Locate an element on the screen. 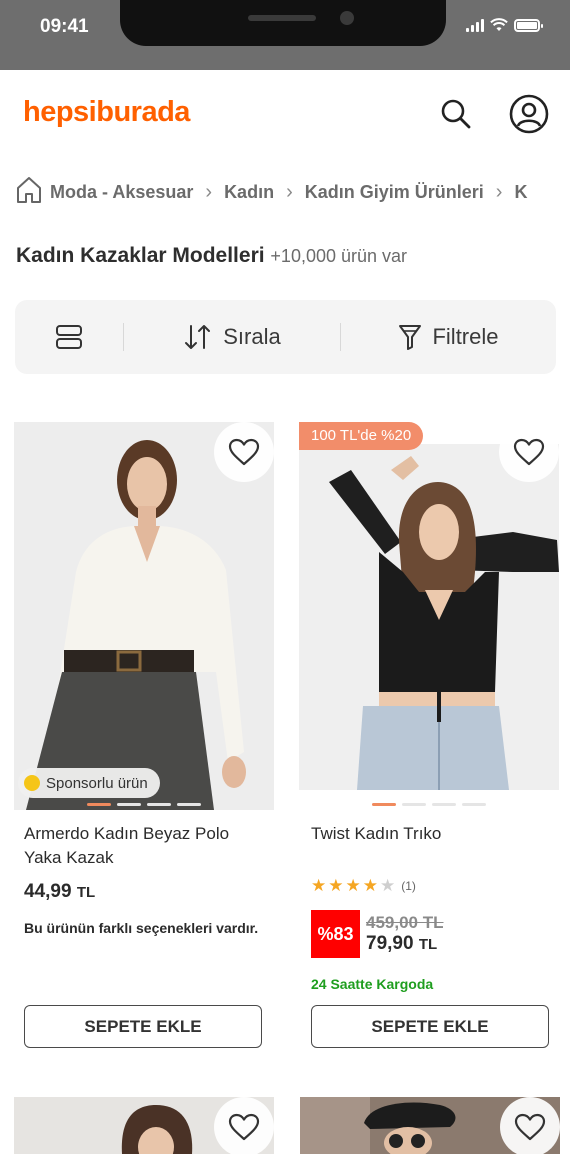 The width and height of the screenshot is (570, 1154). discount-label: %83 is located at coordinates (335, 933).